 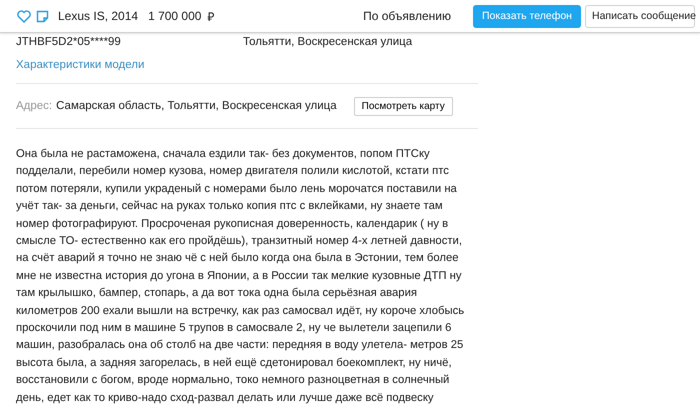 I want to click on model-specs-link: Характеристики модели, so click(x=80, y=65).